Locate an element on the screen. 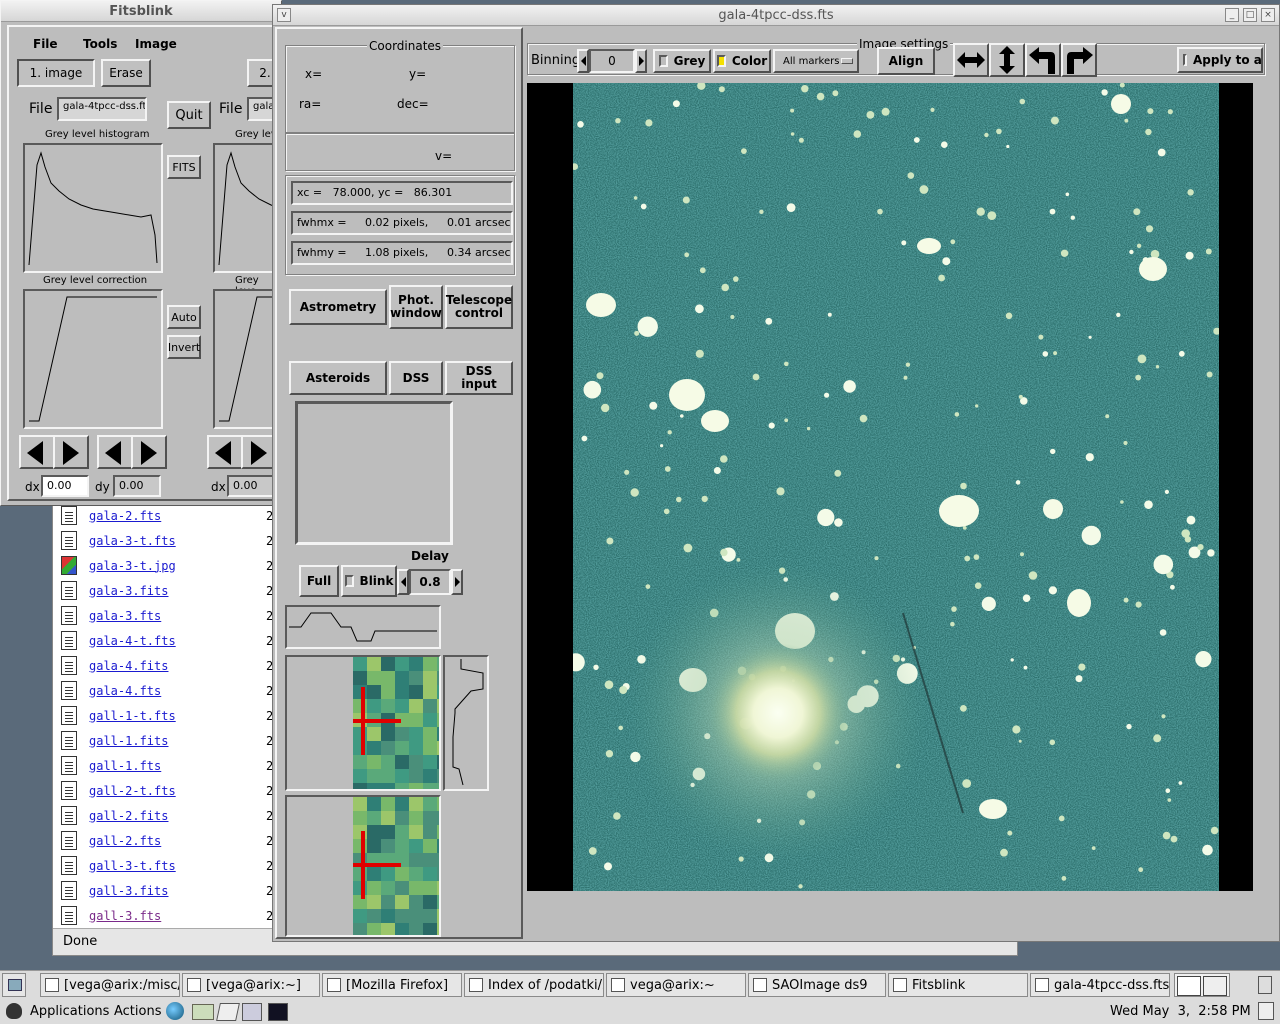  list-item: gala-3.fts20 is located at coordinates (170, 615).